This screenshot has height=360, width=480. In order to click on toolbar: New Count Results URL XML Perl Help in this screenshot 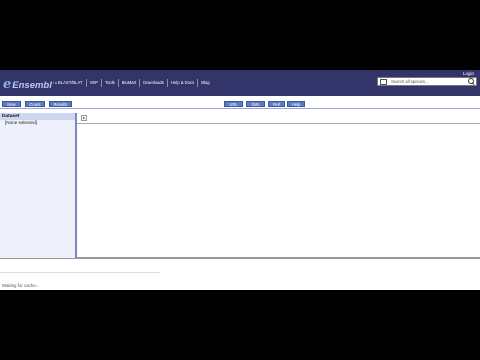, I will do `click(240, 104)`.